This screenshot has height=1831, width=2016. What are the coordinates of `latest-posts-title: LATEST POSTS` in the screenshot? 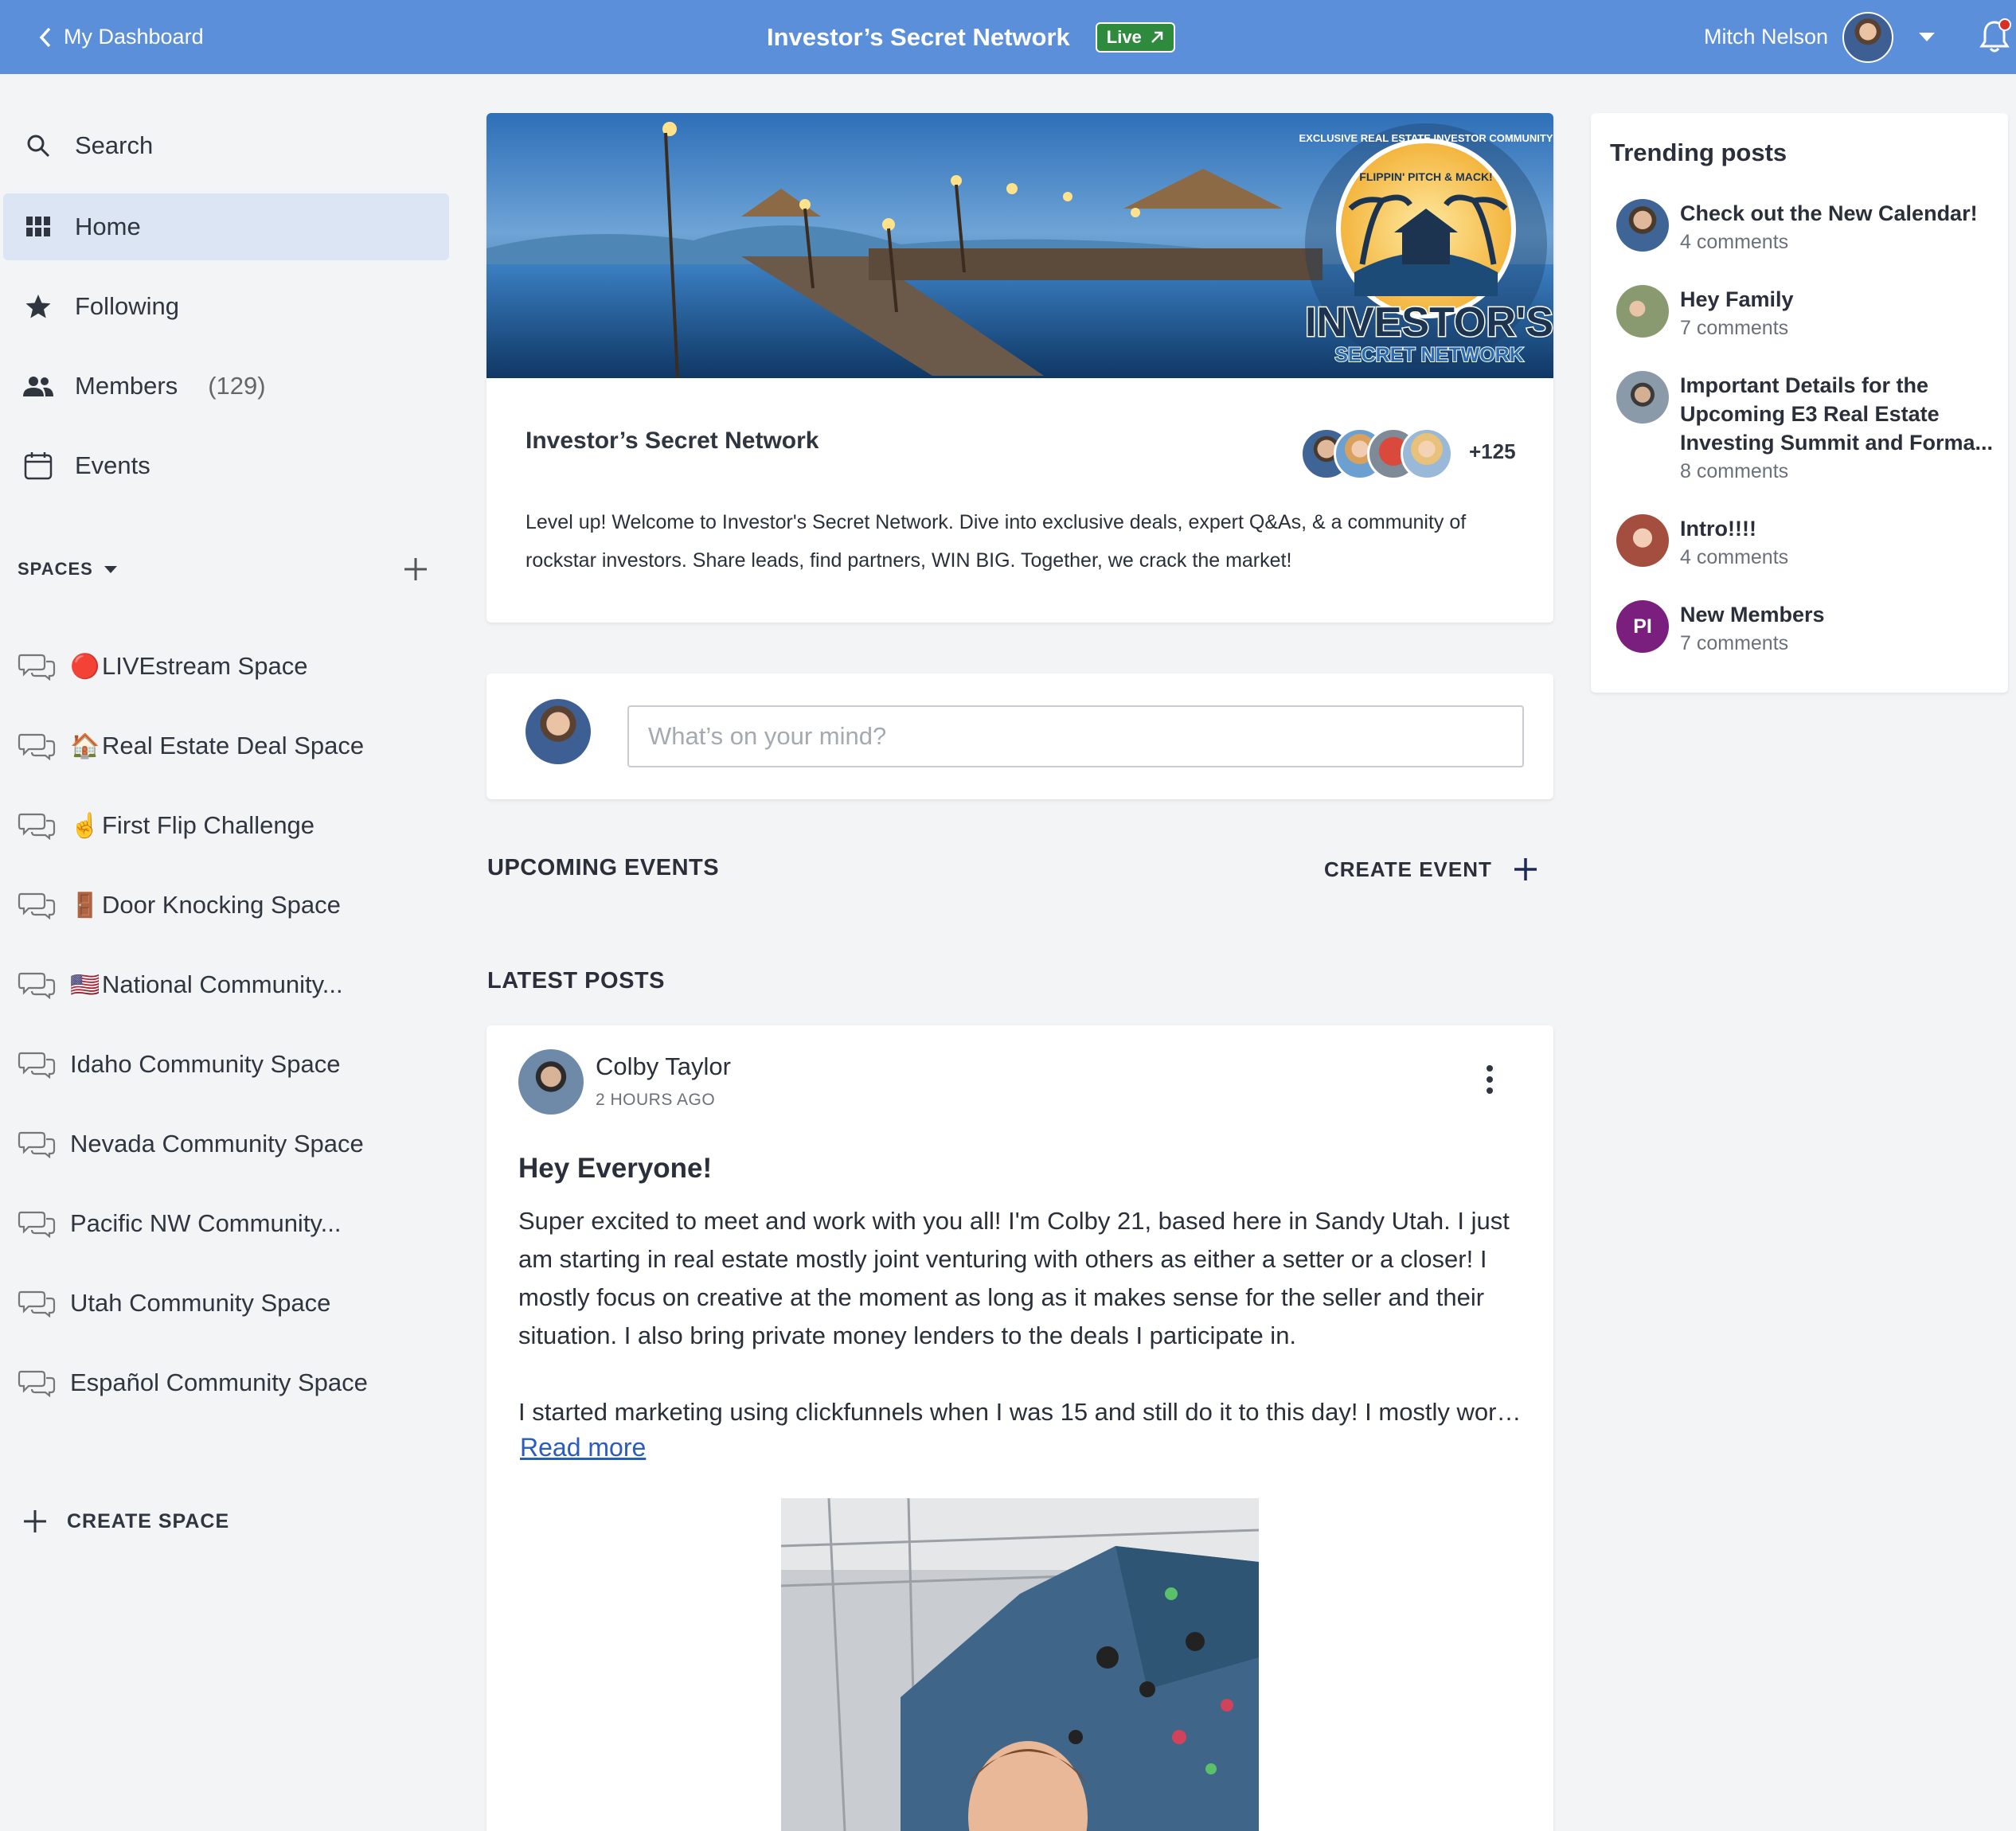 It's located at (576, 981).